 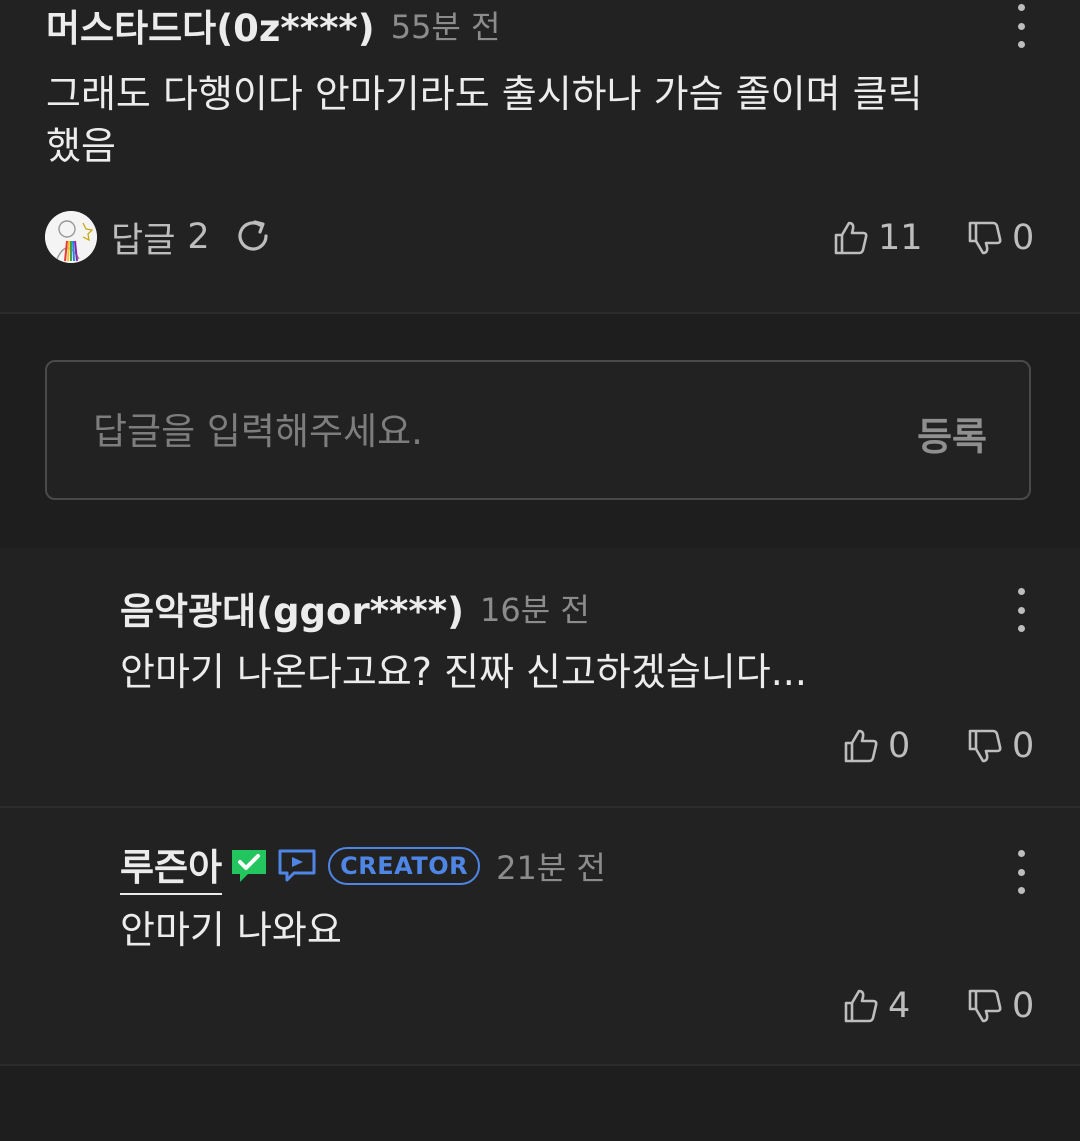 I want to click on reply-time: 21분 전, so click(x=551, y=868).